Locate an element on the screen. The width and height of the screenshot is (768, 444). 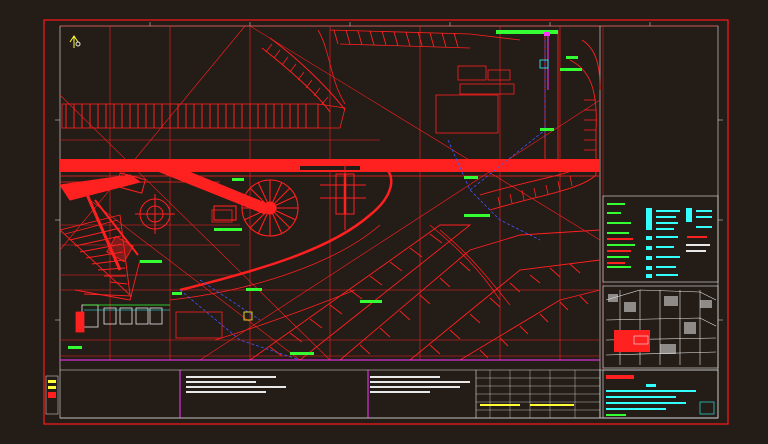
equipment-row is located at coordinates (122, 318).